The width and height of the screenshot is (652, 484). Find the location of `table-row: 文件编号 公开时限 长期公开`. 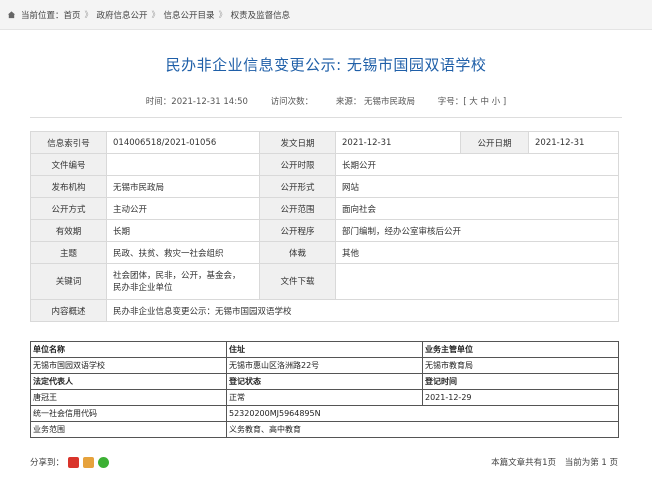

table-row: 文件编号 公开时限 长期公开 is located at coordinates (324, 164).